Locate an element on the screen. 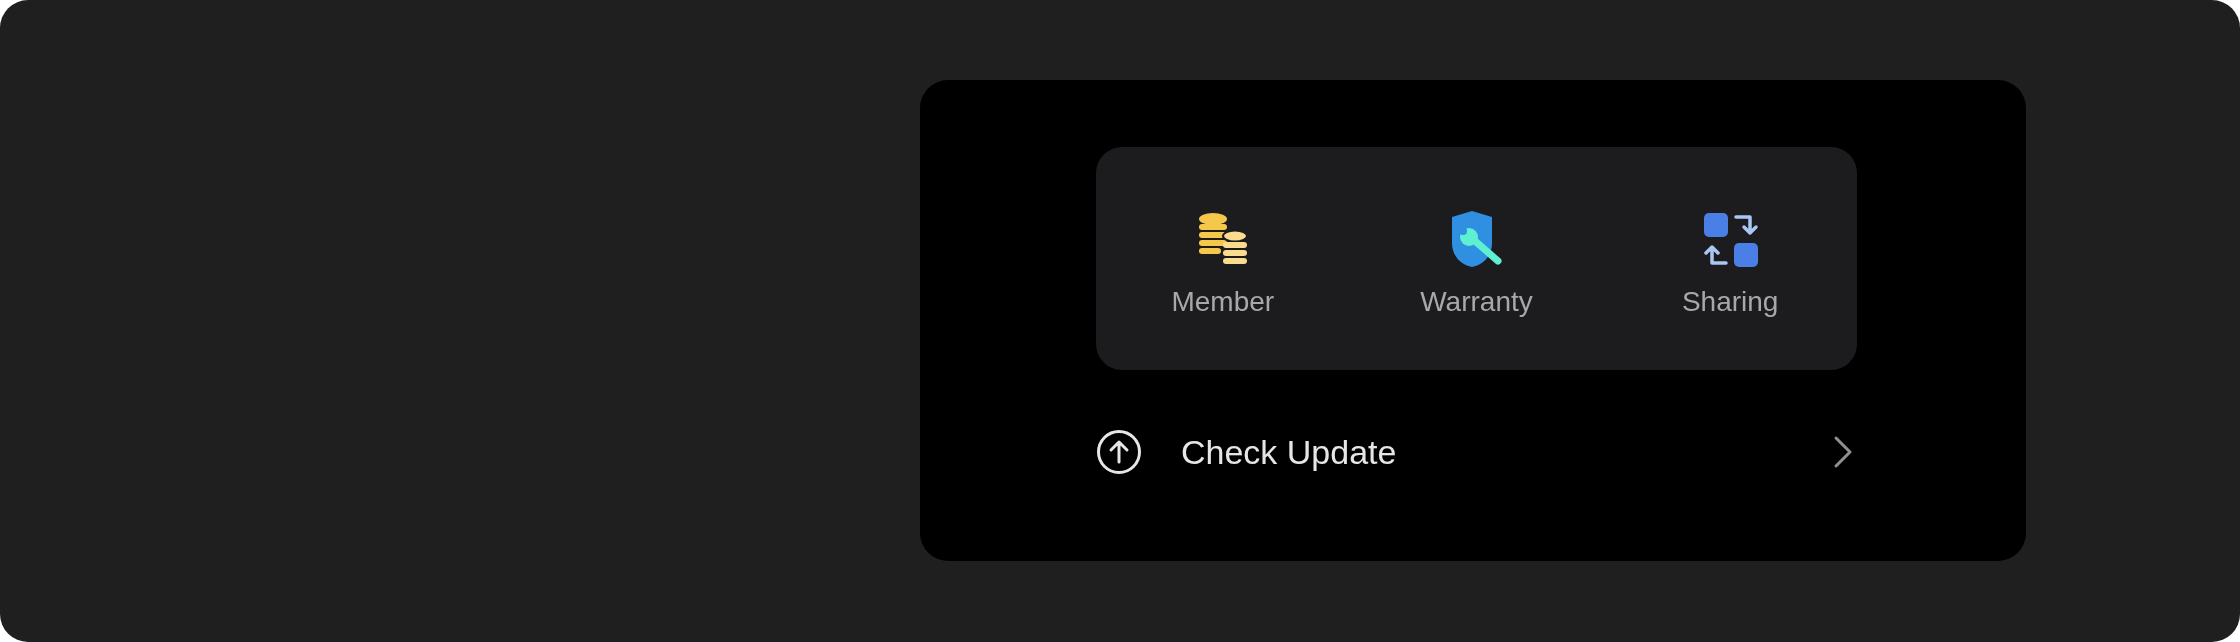  shortcut-button: Warranty is located at coordinates (1476, 258).